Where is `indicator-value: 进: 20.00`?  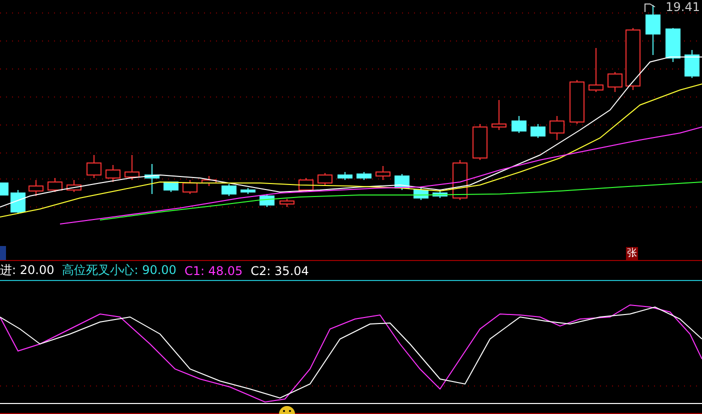 indicator-value: 进: 20.00 is located at coordinates (27, 270).